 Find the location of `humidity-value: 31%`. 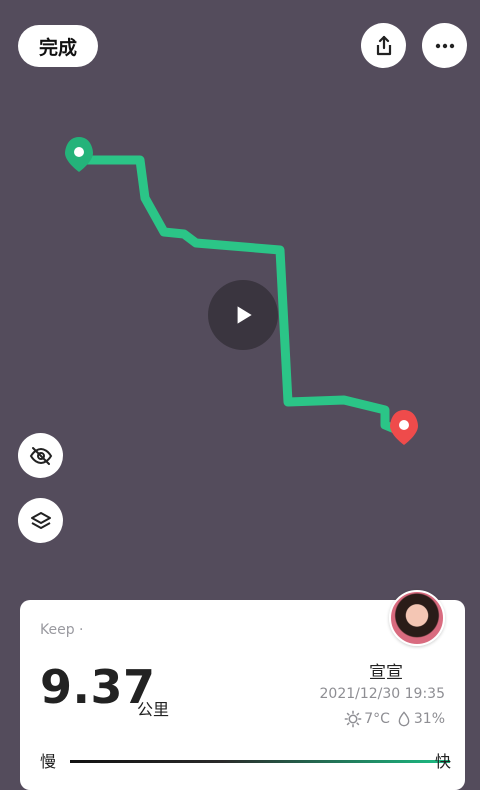

humidity-value: 31% is located at coordinates (429, 719).